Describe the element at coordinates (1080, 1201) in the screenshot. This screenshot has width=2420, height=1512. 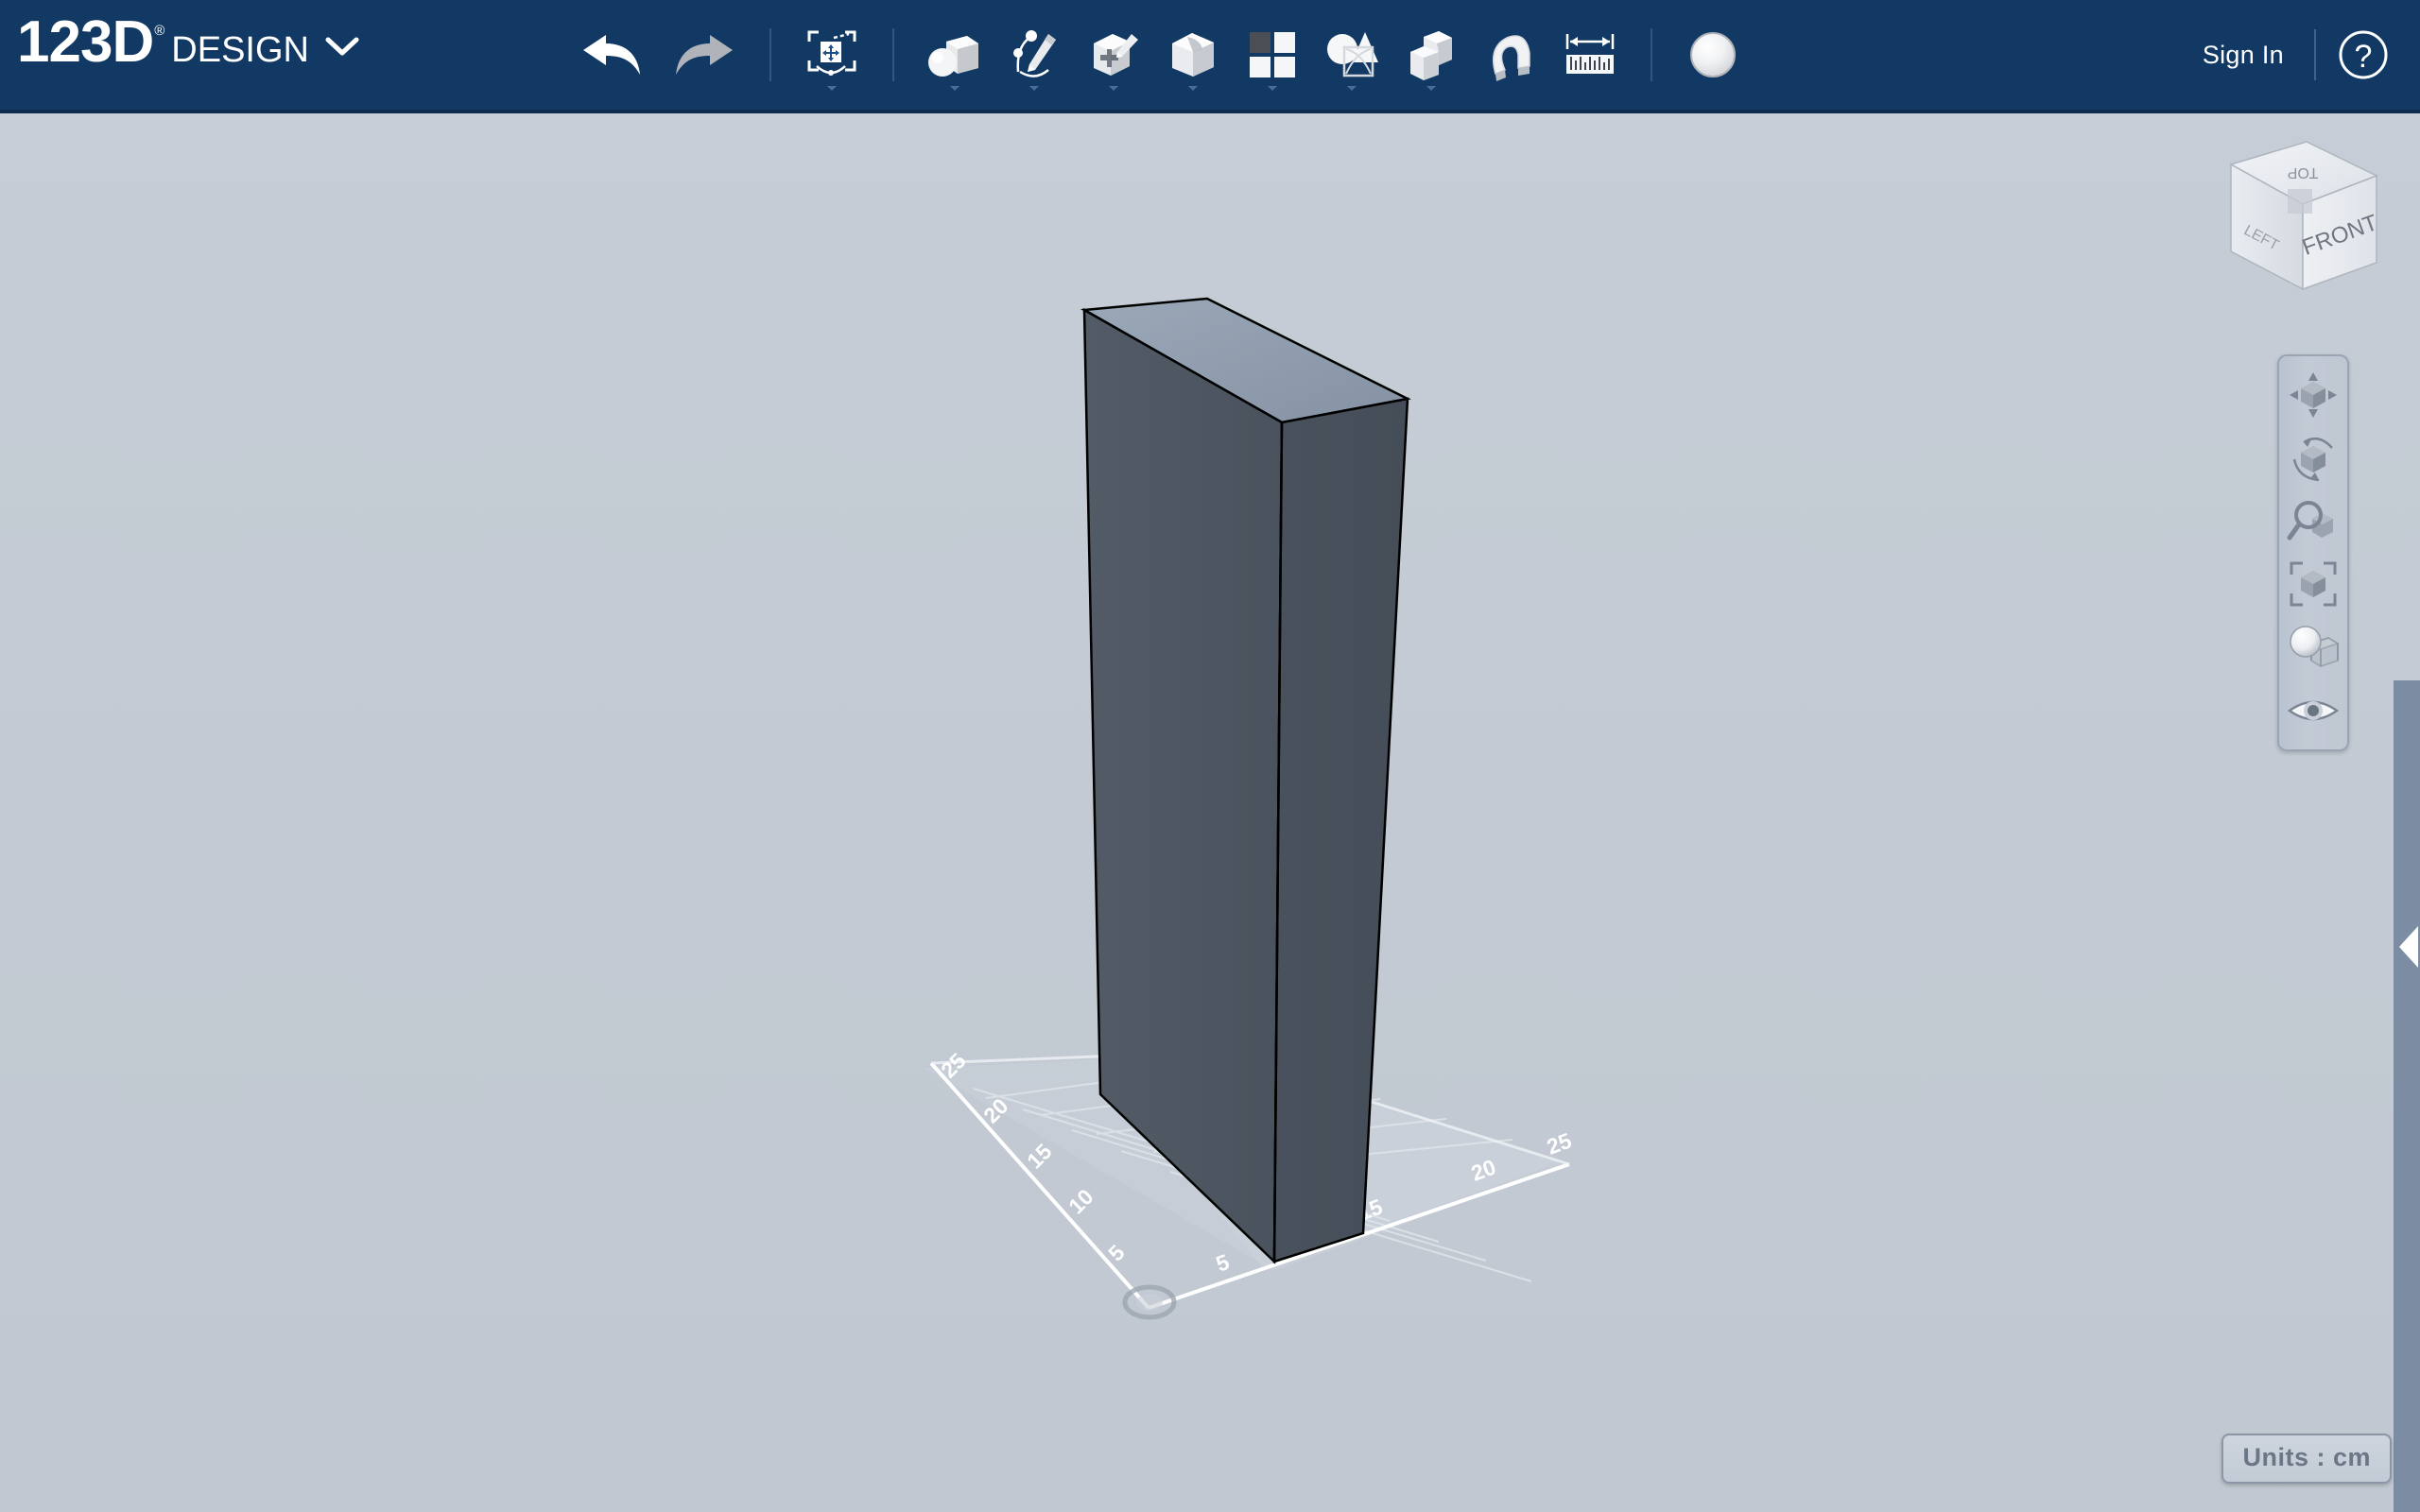
I see `svg-text: 10` at that location.